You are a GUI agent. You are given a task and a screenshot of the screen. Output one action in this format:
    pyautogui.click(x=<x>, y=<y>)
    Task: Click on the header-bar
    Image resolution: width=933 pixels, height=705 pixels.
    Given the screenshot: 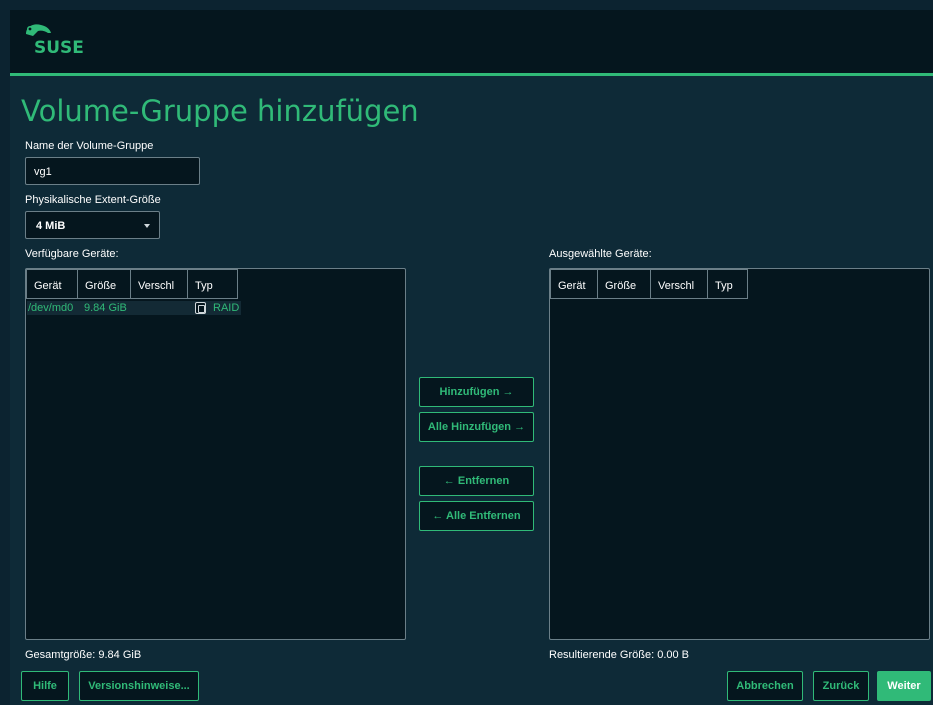 What is the action you would take?
    pyautogui.click(x=471, y=41)
    